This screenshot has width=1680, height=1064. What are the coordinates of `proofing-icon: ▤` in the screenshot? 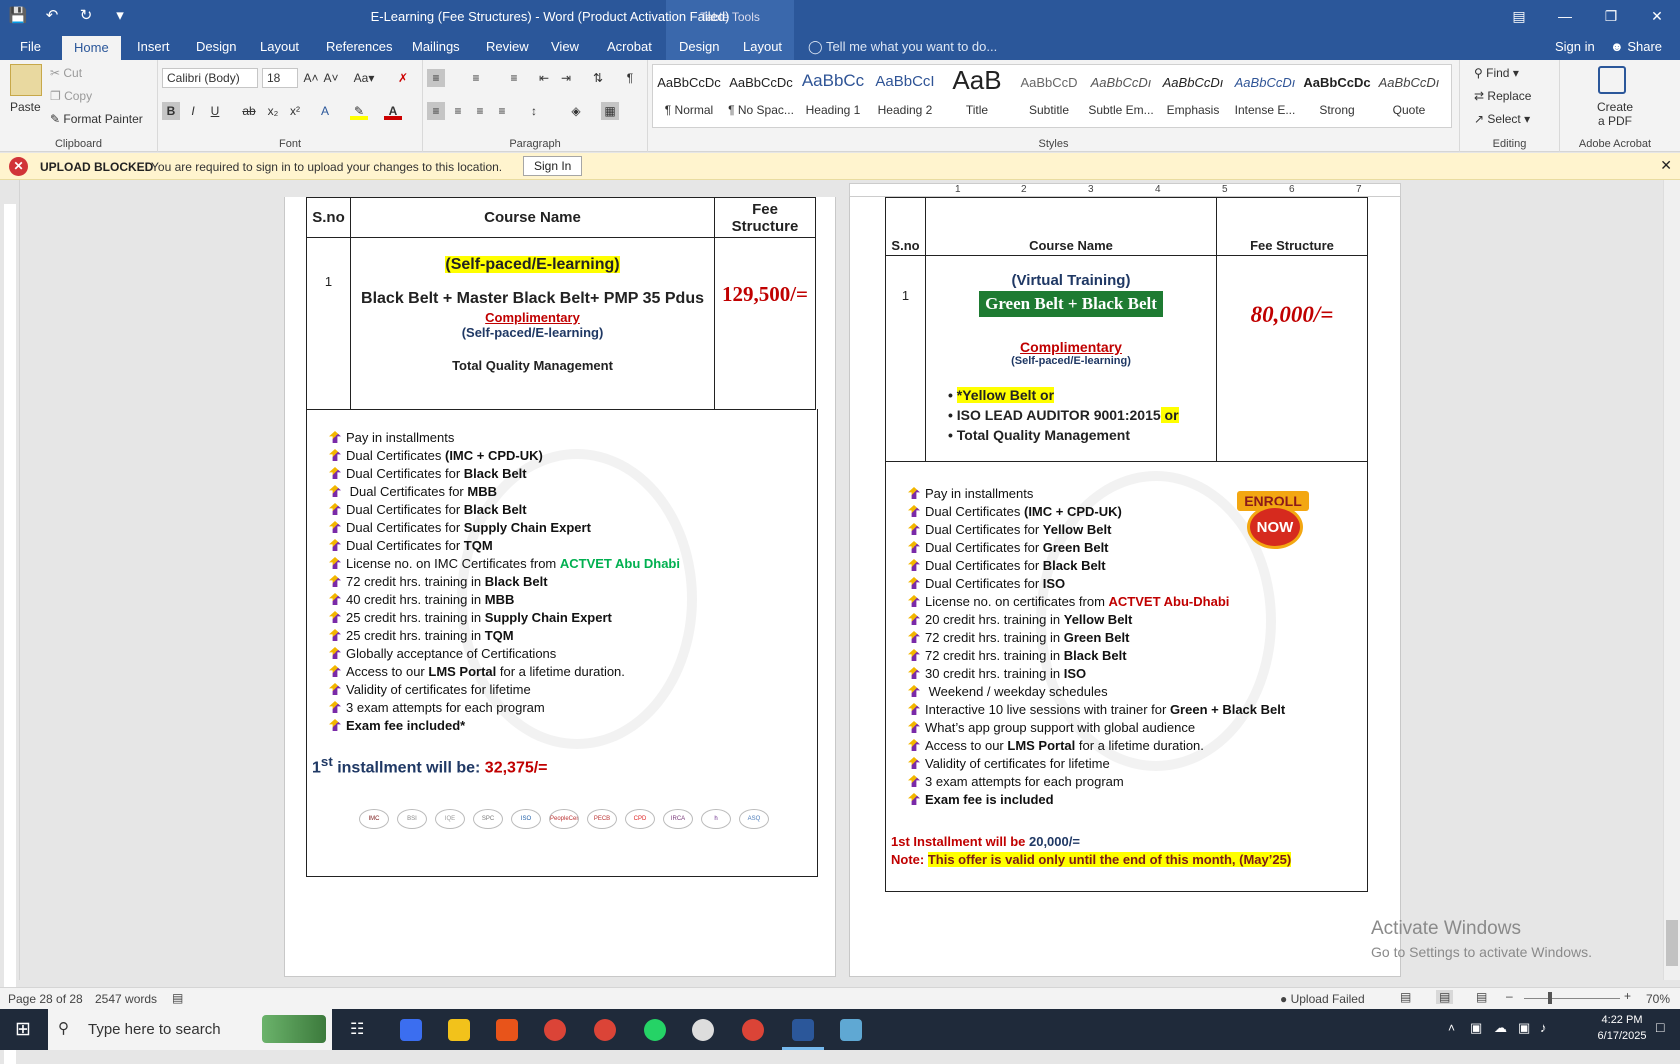 It's located at (177, 998).